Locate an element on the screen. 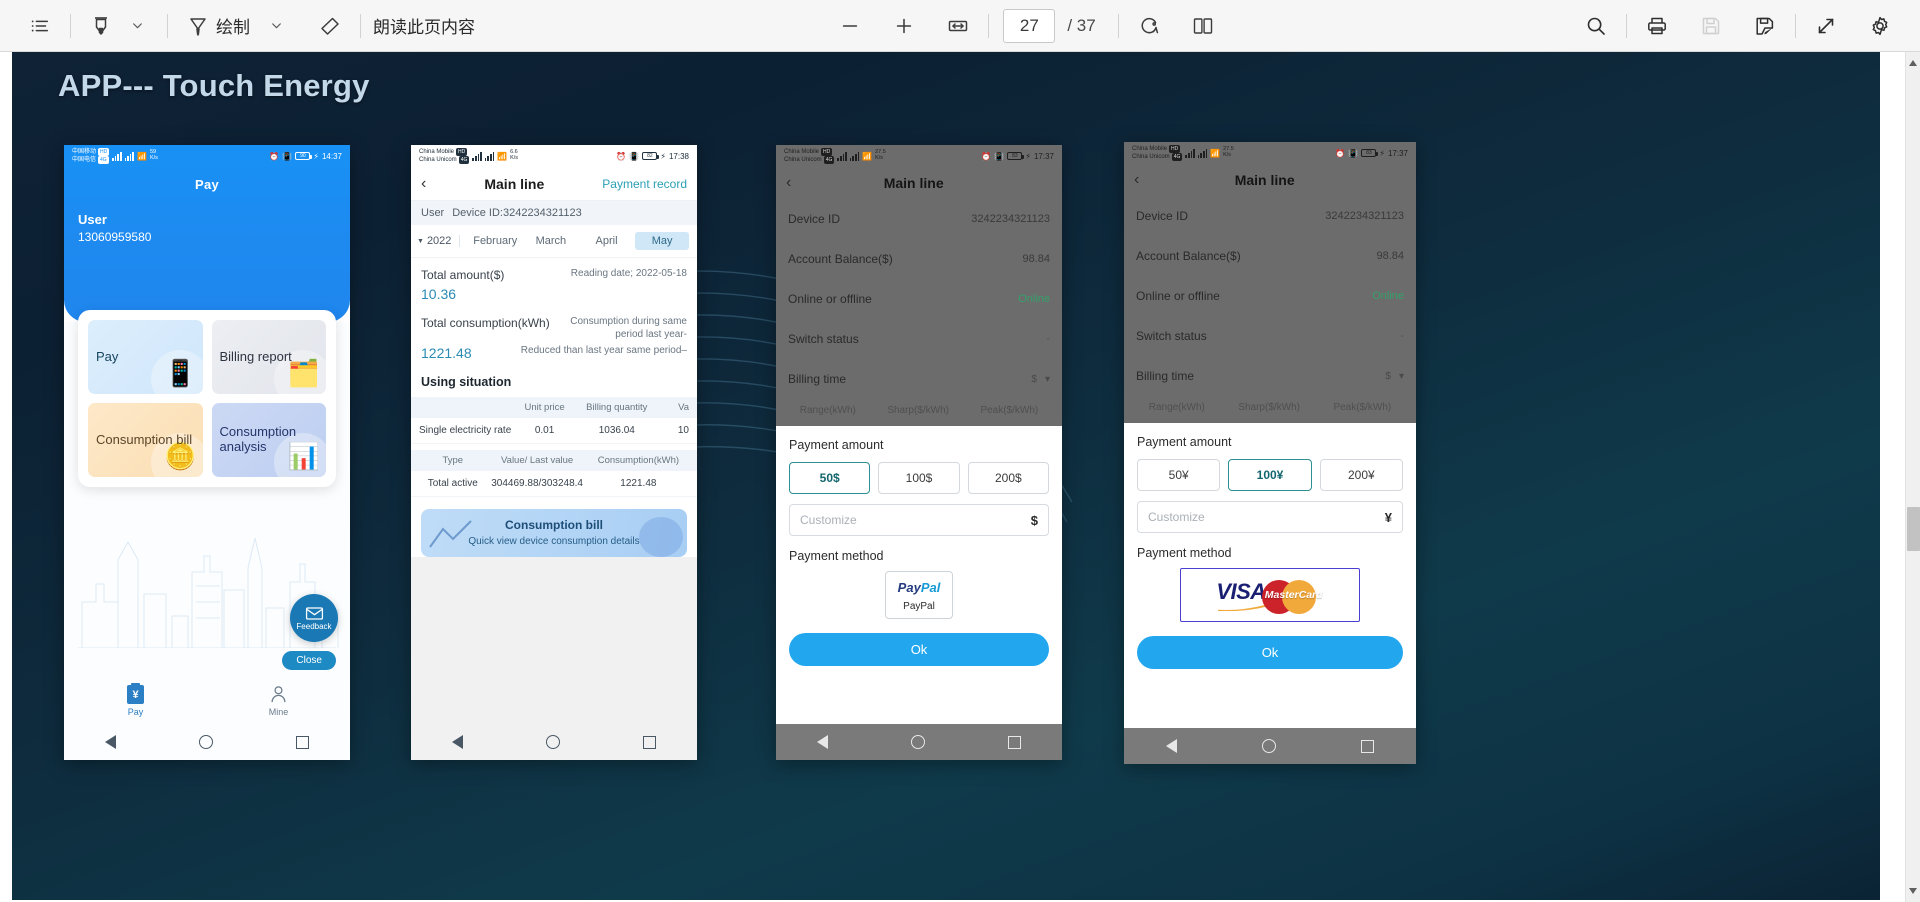 Image resolution: width=1920 pixels, height=902 pixels. amount-option-50: 50¥ is located at coordinates (1179, 475).